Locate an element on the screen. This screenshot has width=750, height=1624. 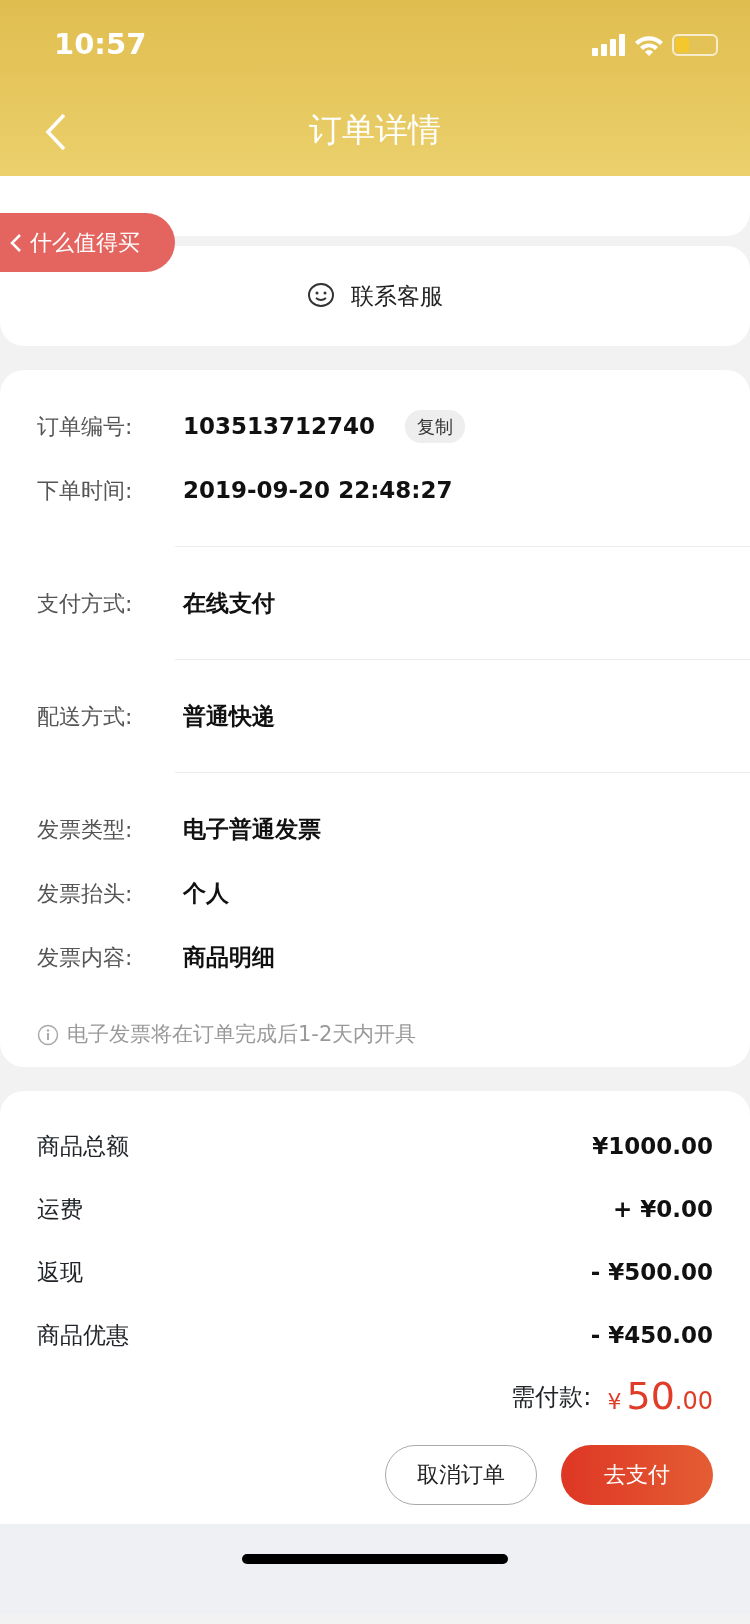
cancel-order-button: 取消订单 is located at coordinates (461, 1474).